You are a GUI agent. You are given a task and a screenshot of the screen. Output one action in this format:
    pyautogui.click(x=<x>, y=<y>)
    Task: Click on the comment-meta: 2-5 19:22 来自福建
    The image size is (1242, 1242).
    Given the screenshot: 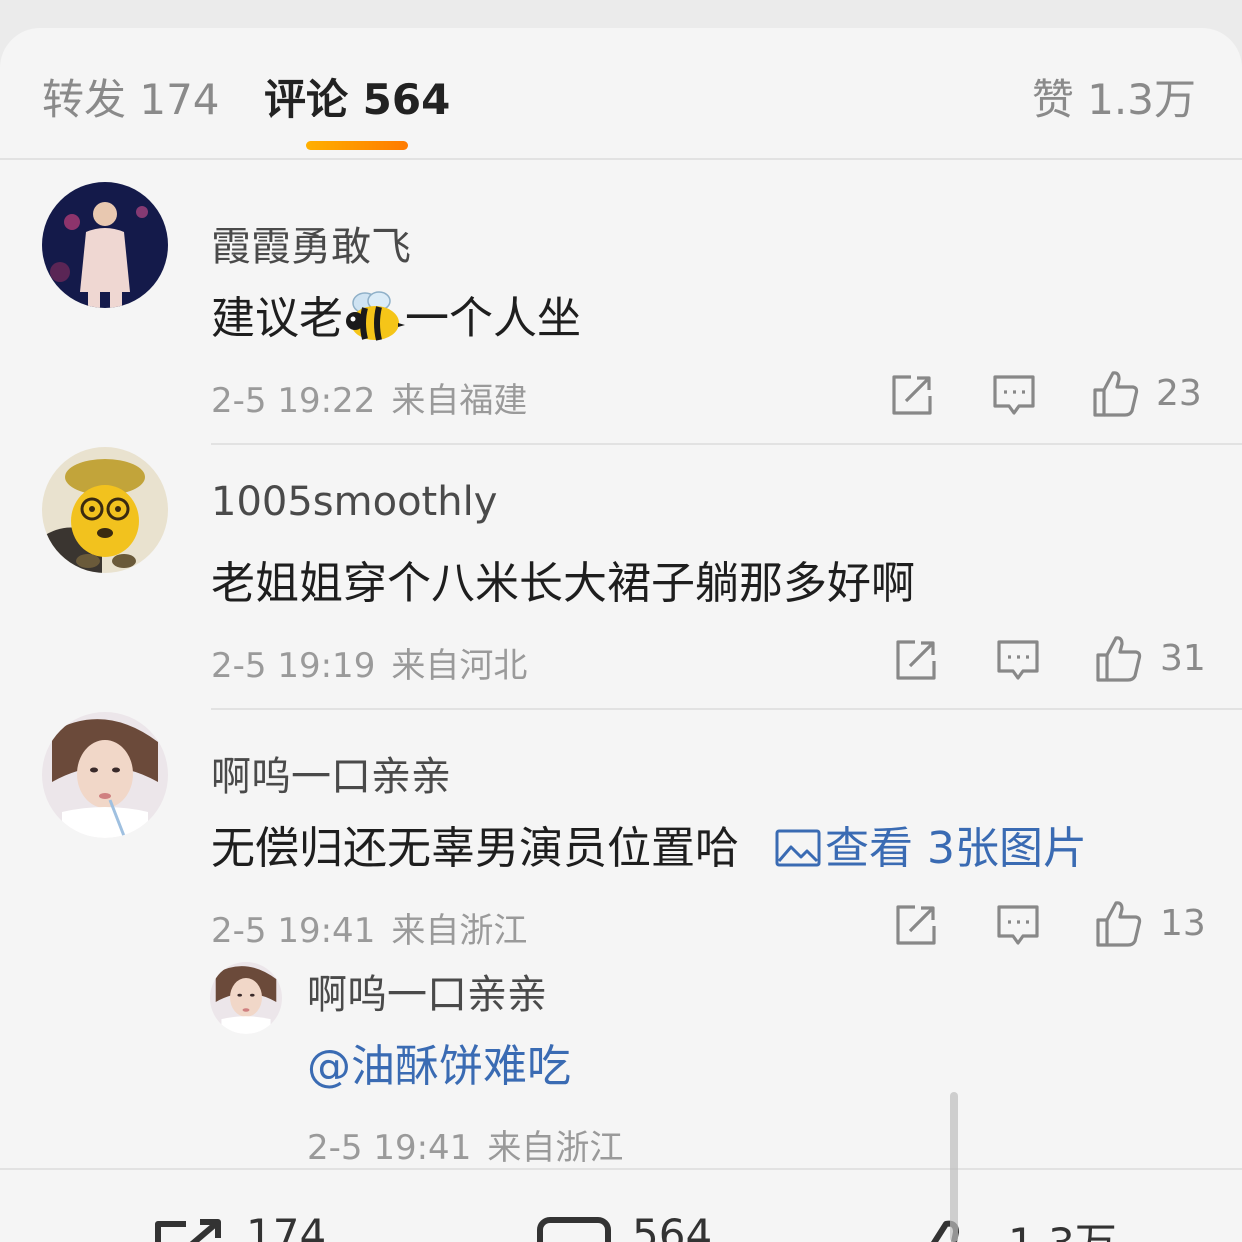 What is the action you would take?
    pyautogui.click(x=369, y=397)
    